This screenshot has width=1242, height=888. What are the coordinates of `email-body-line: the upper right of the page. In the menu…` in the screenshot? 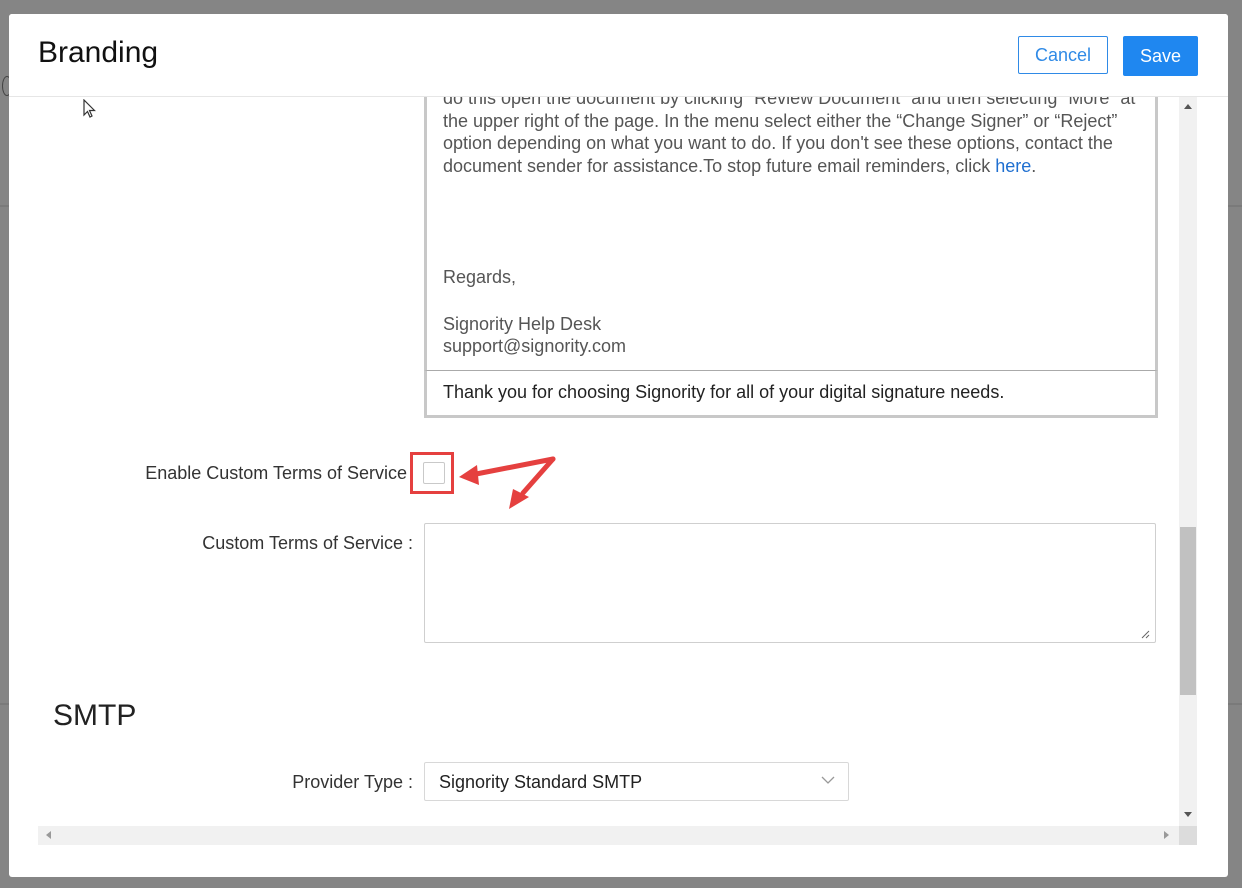 It's located at (780, 120).